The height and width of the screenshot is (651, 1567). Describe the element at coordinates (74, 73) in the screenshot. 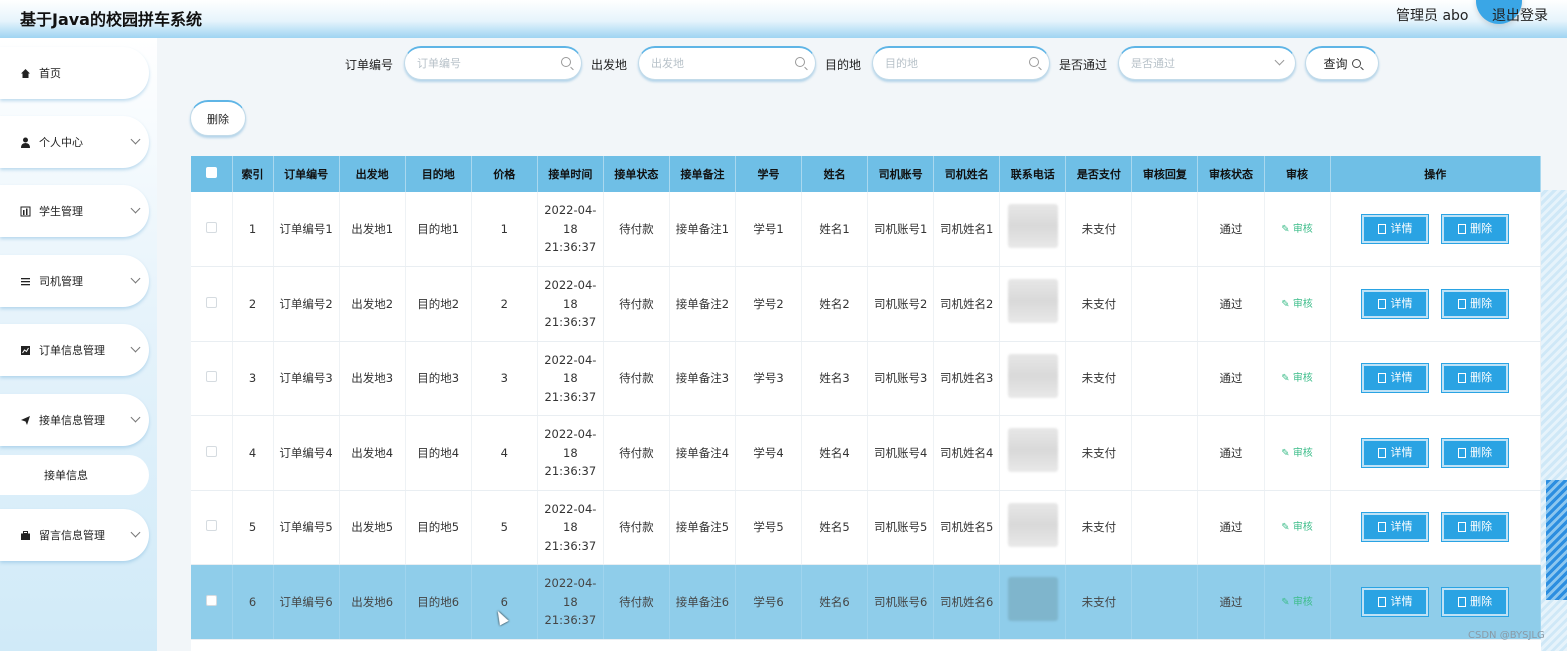

I see `sidebar-item-home: 首页` at that location.